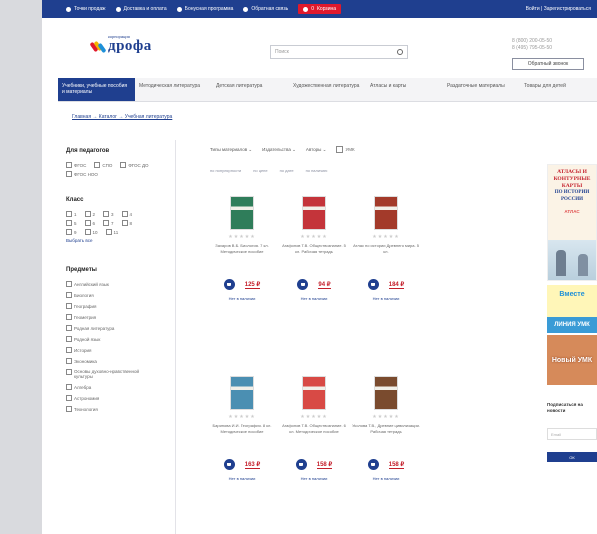 The height and width of the screenshot is (534, 597). I want to click on cart-button: 0 Корзина, so click(320, 9).